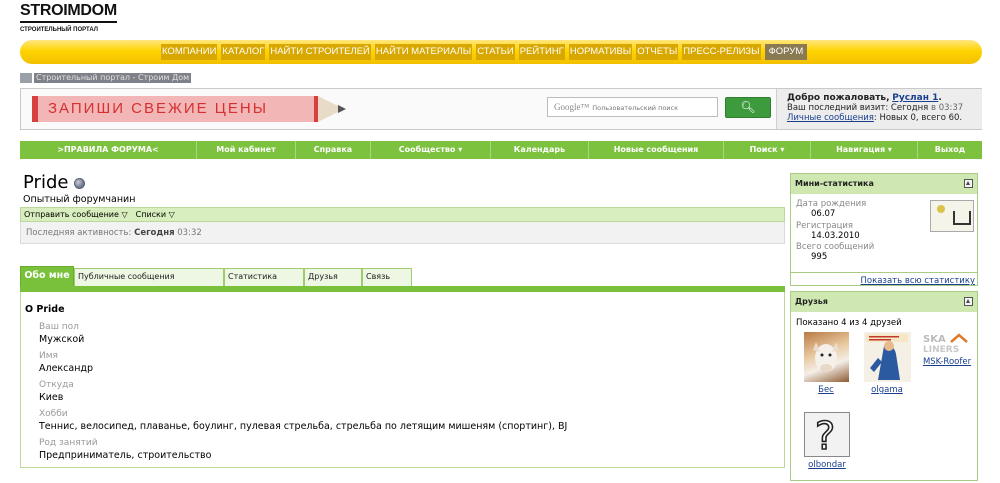 The image size is (1000, 483). What do you see at coordinates (887, 390) in the screenshot?
I see `friend-name: olgama` at bounding box center [887, 390].